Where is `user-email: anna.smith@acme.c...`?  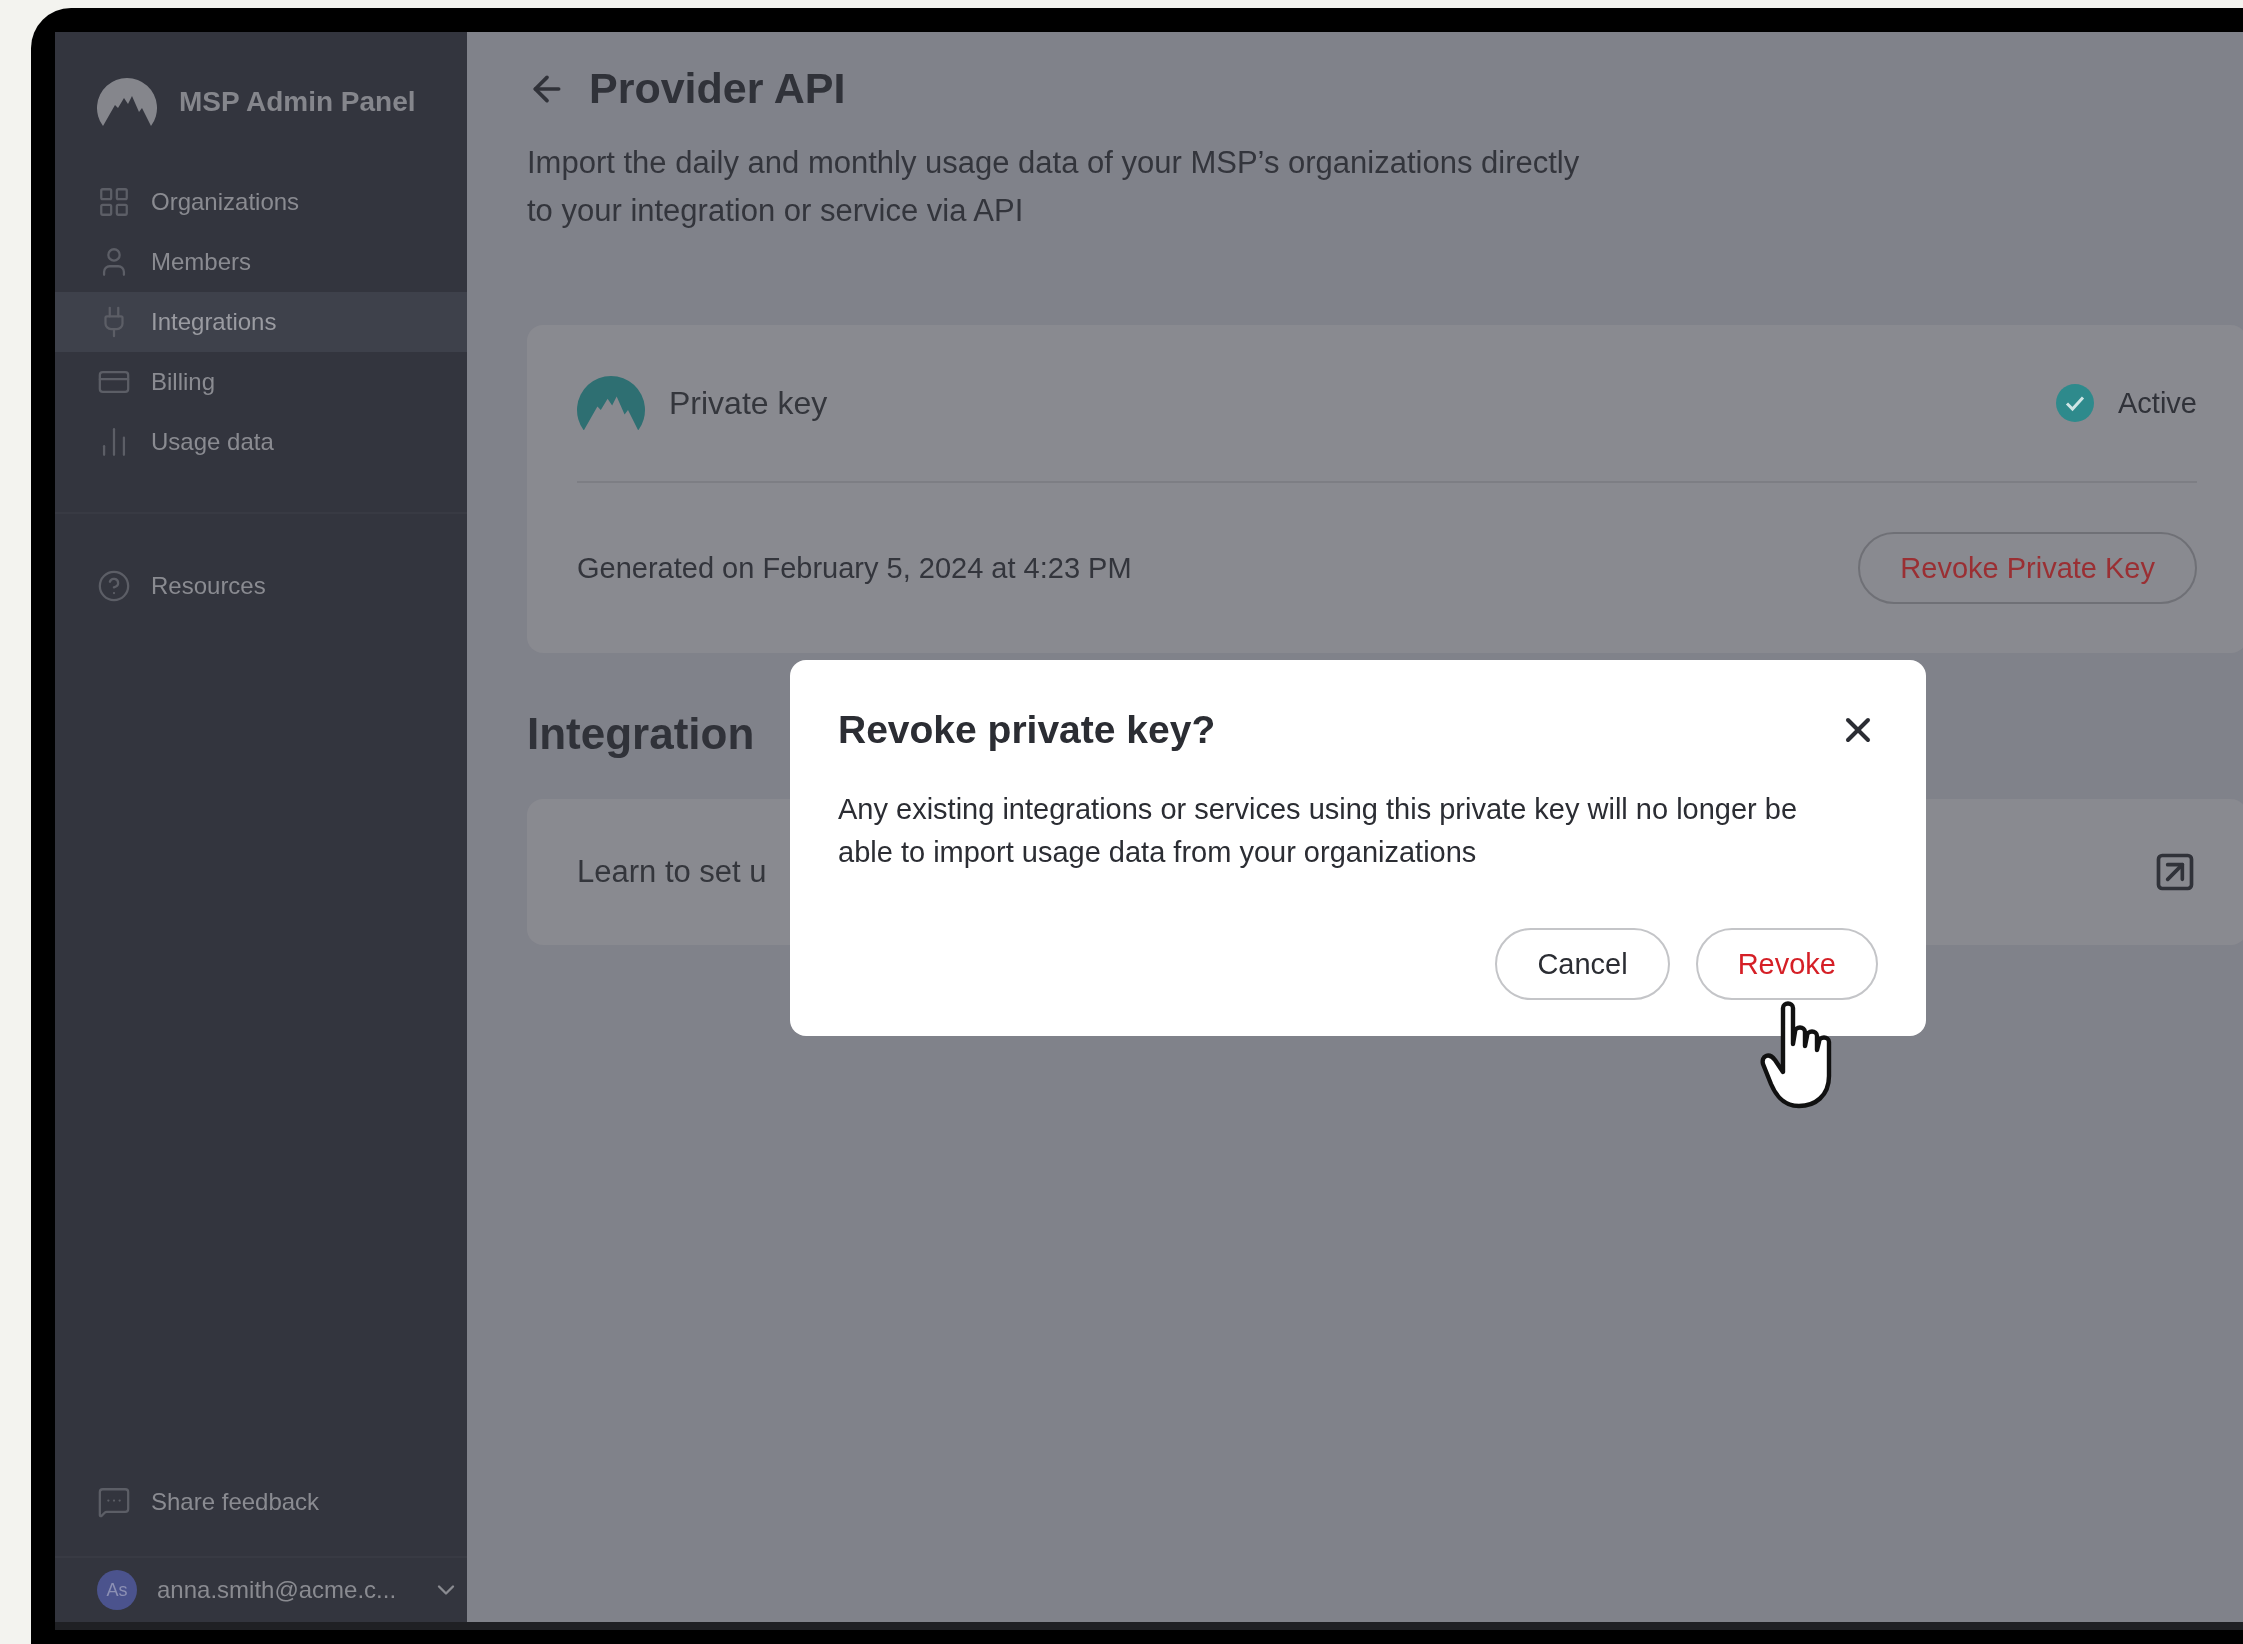
user-email: anna.smith@acme.c... is located at coordinates (277, 1590).